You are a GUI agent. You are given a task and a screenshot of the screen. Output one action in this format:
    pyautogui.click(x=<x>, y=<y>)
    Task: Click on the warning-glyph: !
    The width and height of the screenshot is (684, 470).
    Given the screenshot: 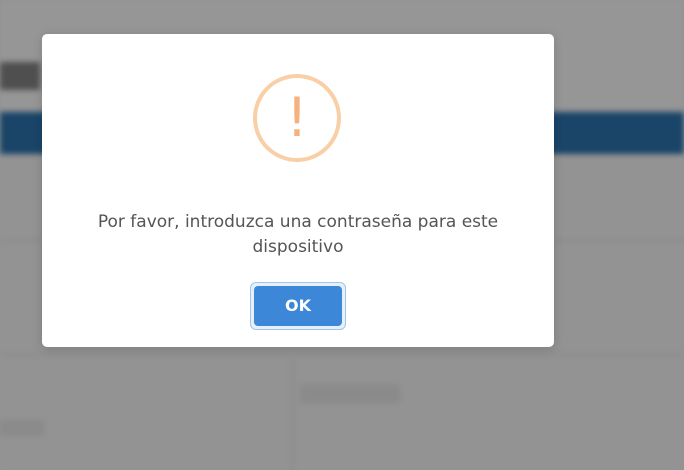 What is the action you would take?
    pyautogui.click(x=297, y=117)
    